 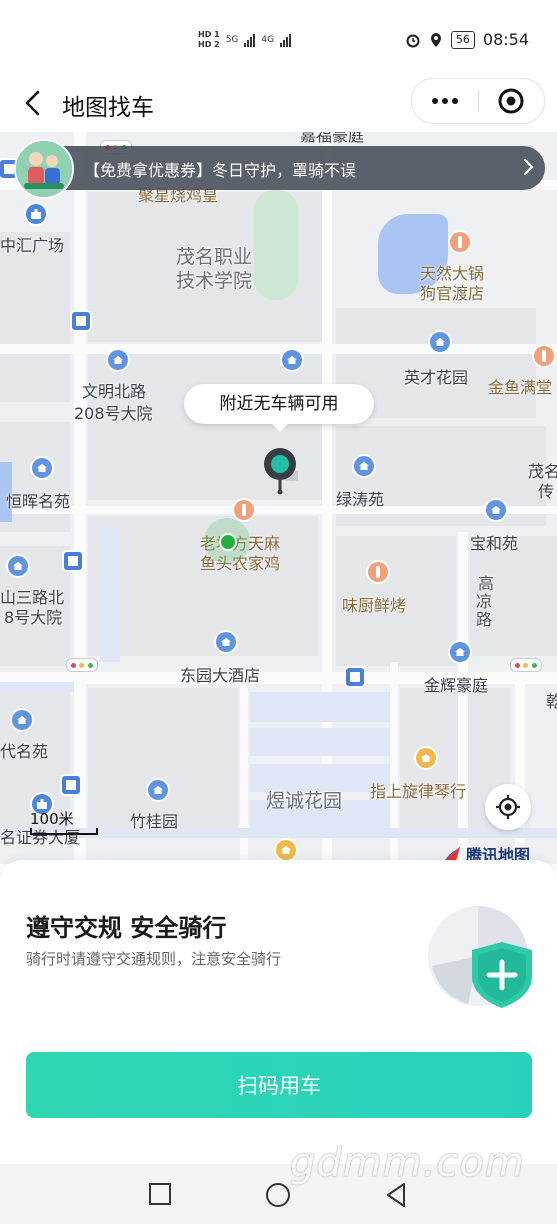 I want to click on watermark: gdmm.com, so click(x=407, y=1163).